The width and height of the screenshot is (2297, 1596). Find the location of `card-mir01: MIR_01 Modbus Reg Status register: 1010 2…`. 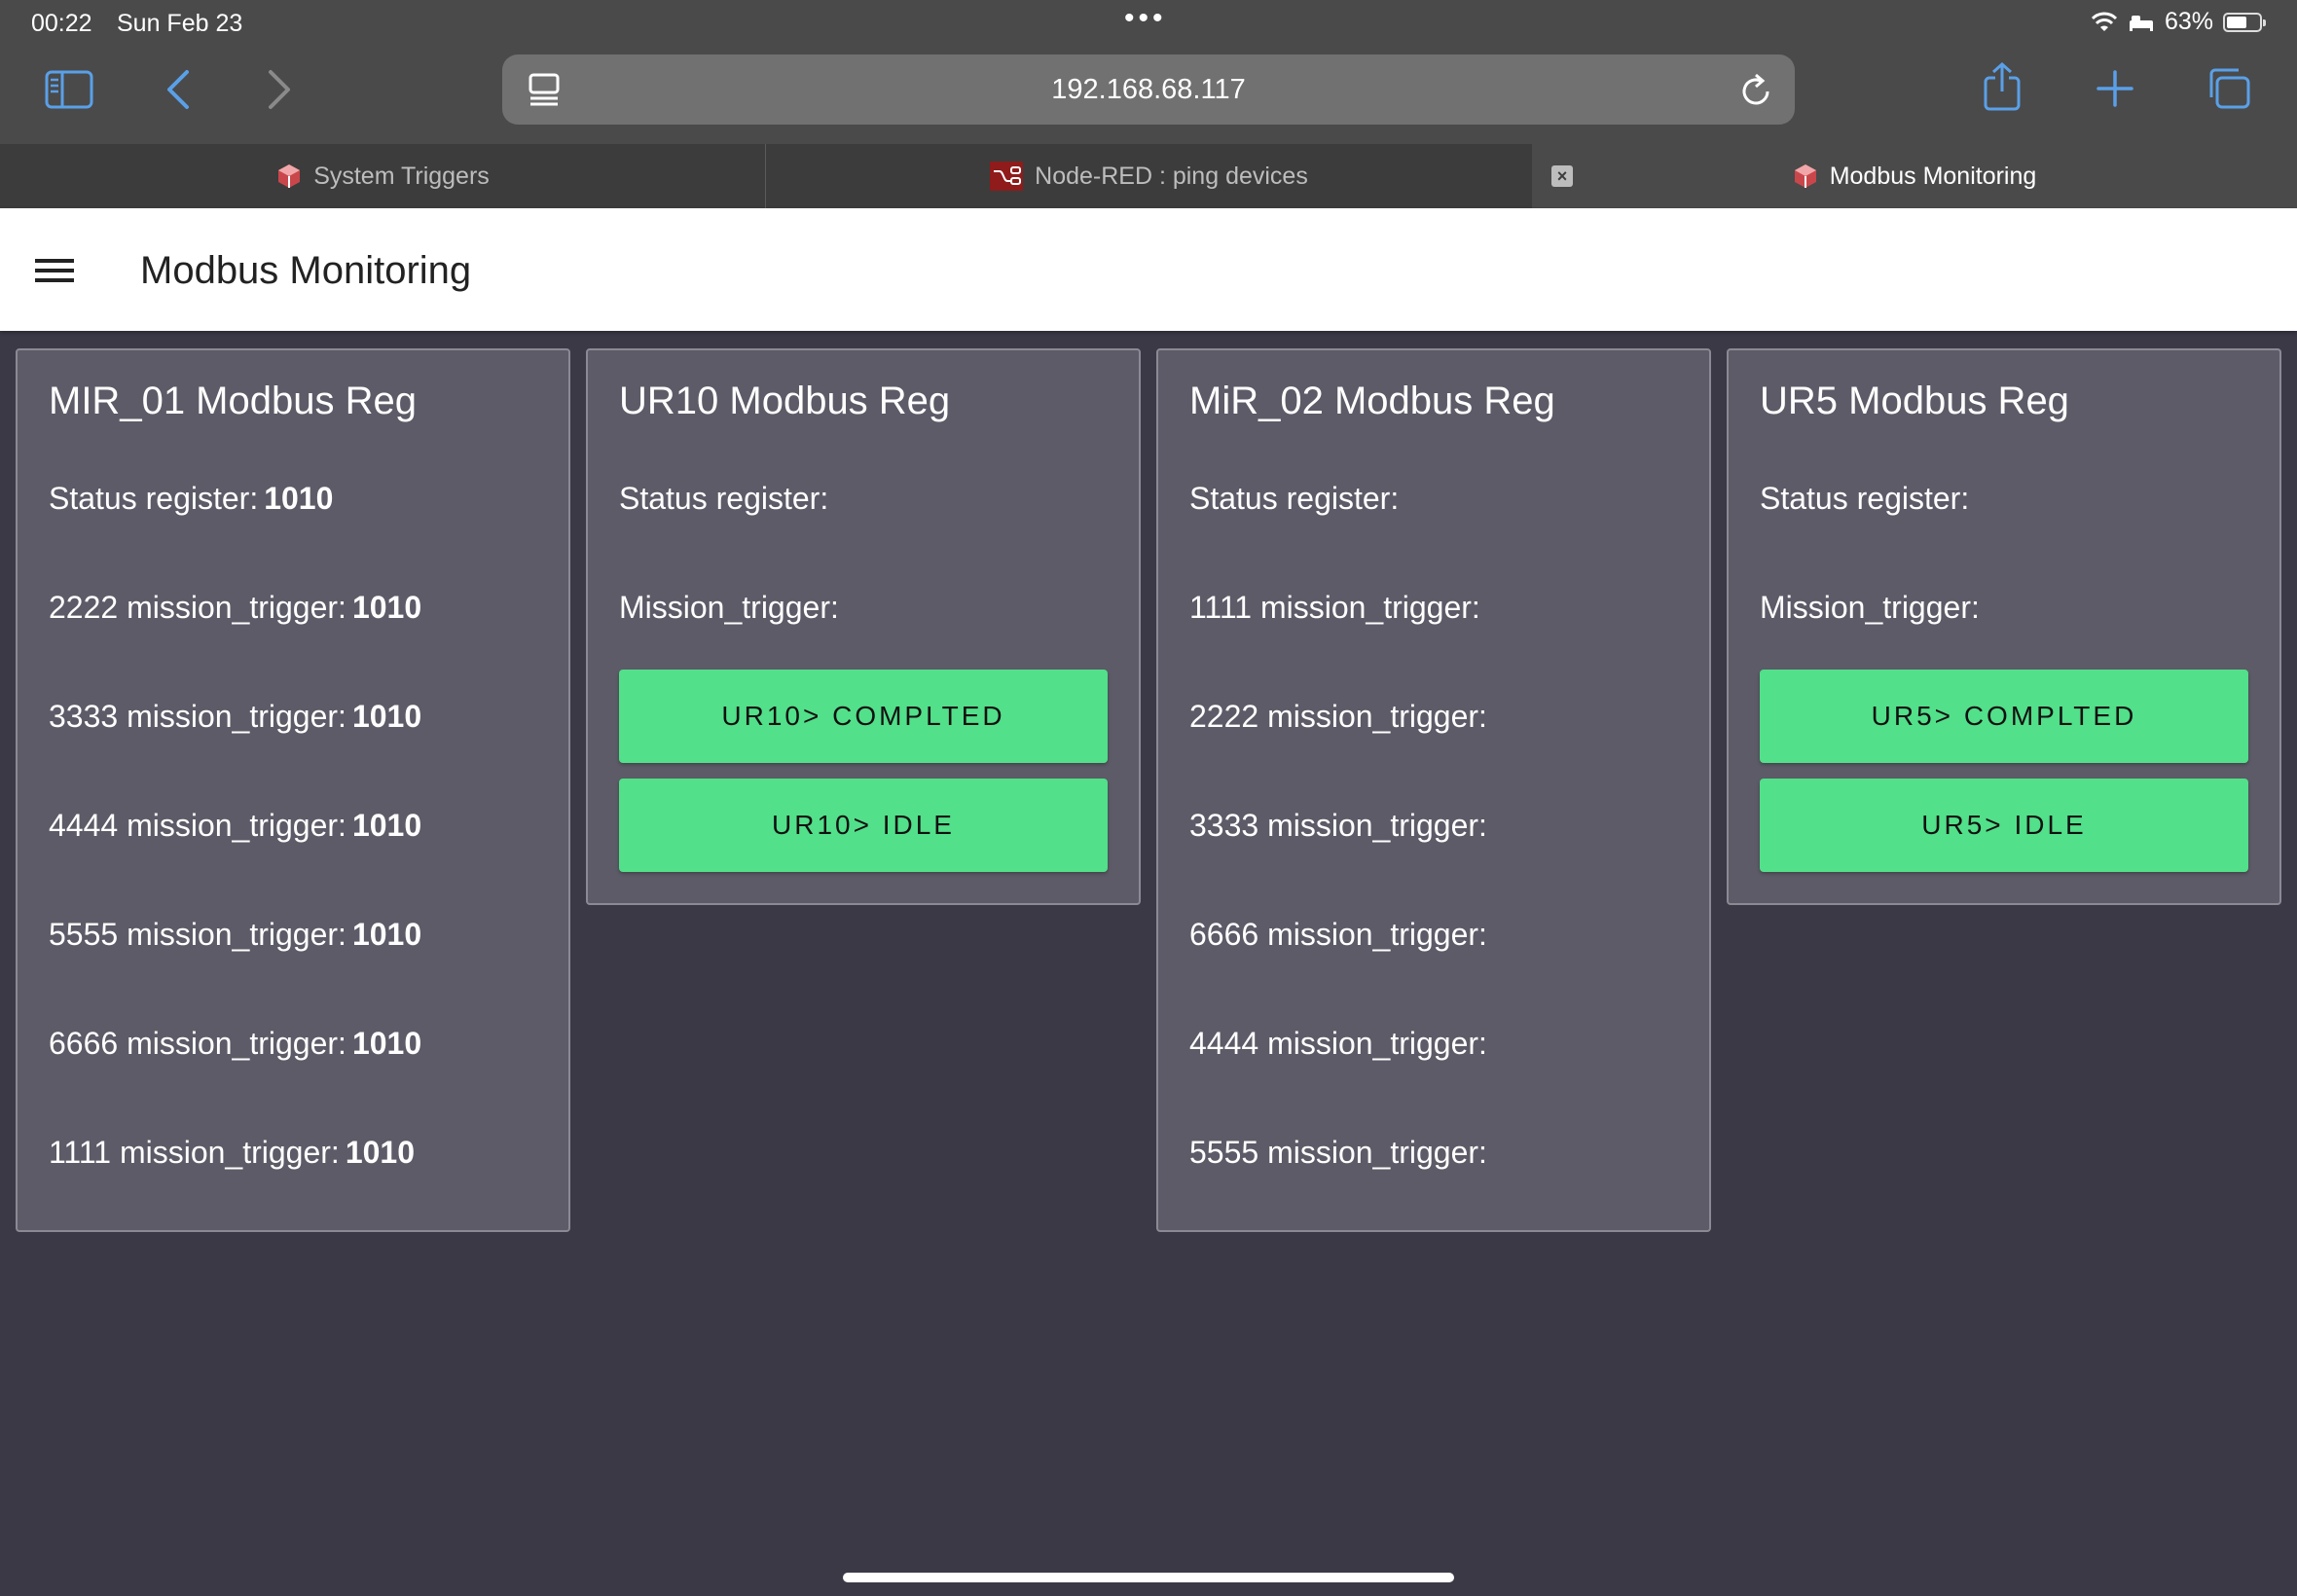

card-mir01: MIR_01 Modbus Reg Status register: 1010 2… is located at coordinates (293, 790).